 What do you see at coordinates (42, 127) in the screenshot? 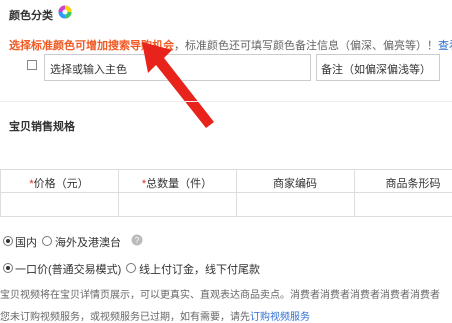
I see `sales-spec-title: 宝贝销售规格` at bounding box center [42, 127].